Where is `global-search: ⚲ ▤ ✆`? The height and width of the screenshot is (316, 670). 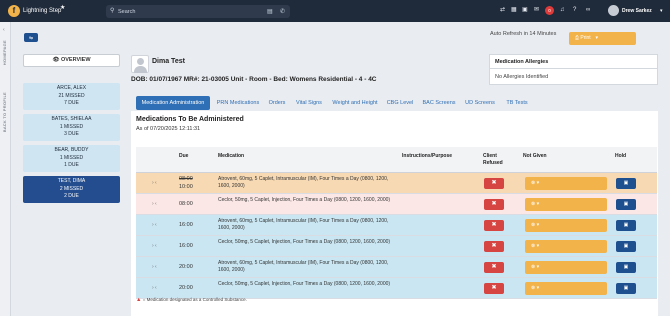
global-search: ⚲ ▤ ✆ is located at coordinates (198, 11).